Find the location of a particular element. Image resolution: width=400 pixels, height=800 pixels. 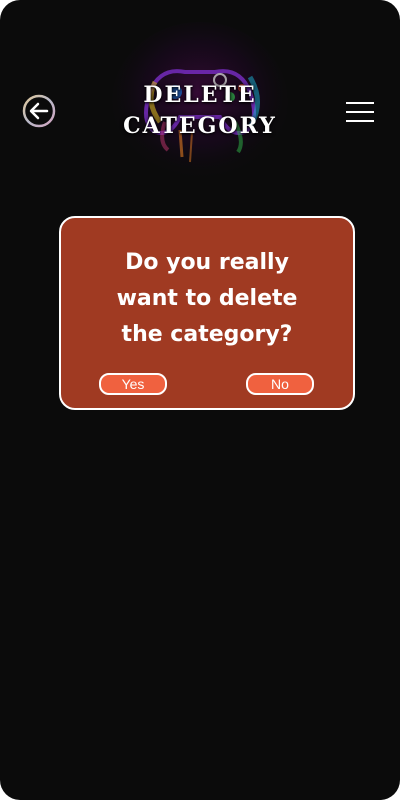

menu-button is located at coordinates (360, 112).